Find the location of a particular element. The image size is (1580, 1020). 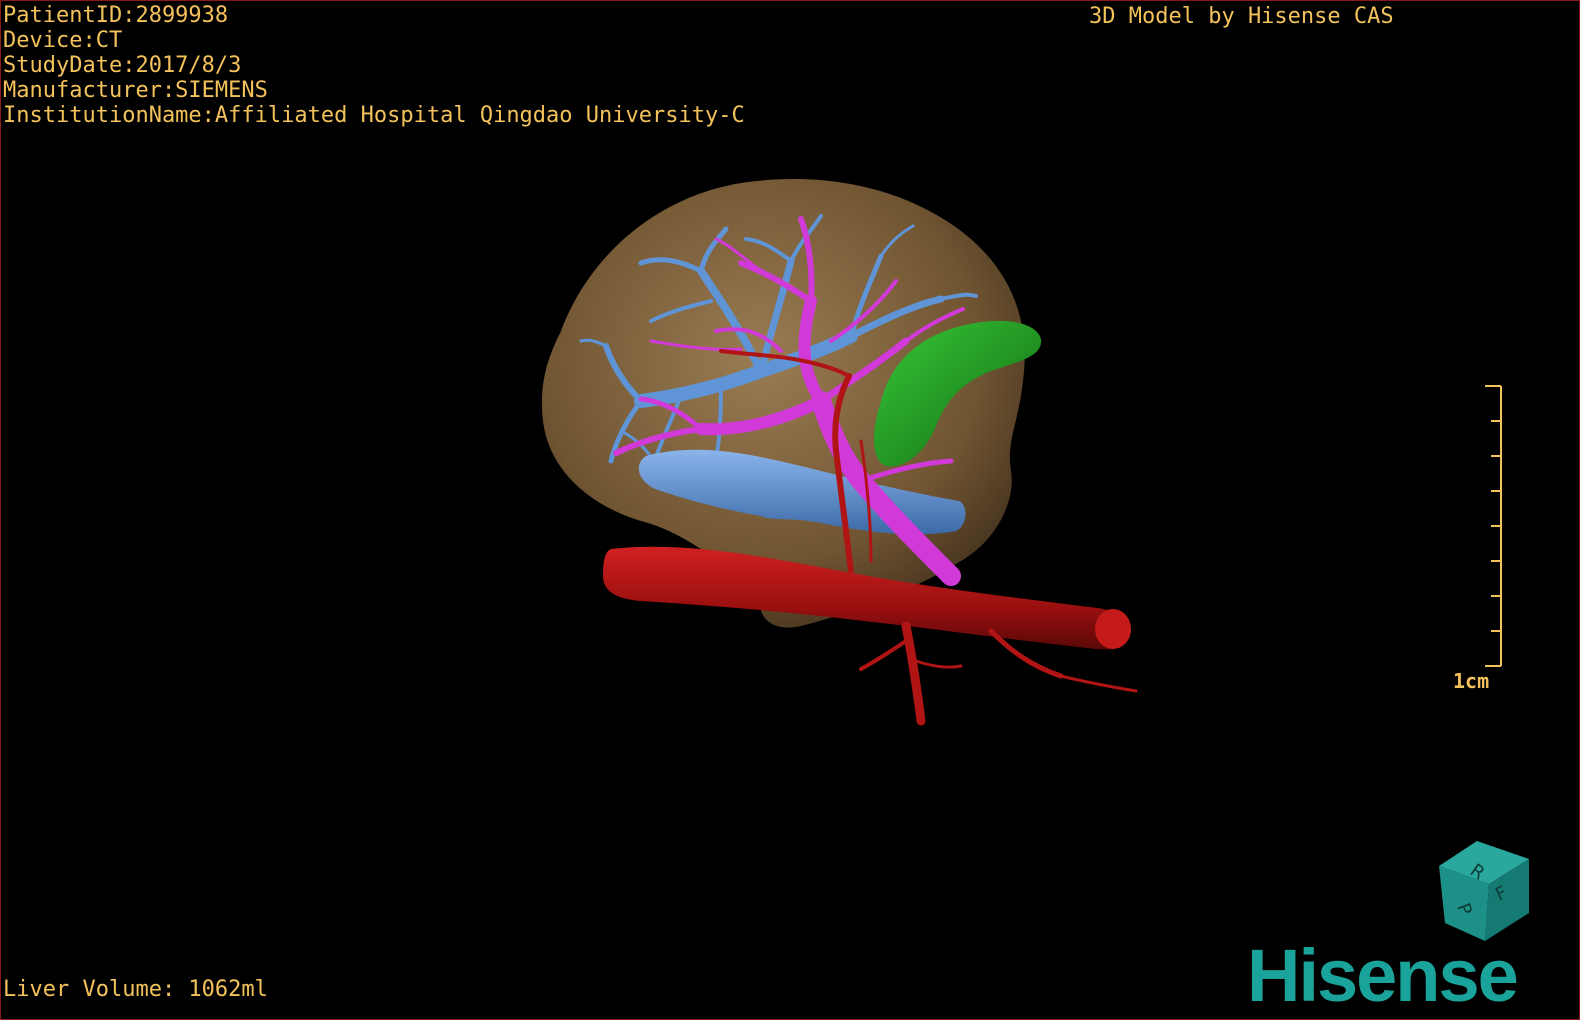

scale-bar is located at coordinates (1493, 526).